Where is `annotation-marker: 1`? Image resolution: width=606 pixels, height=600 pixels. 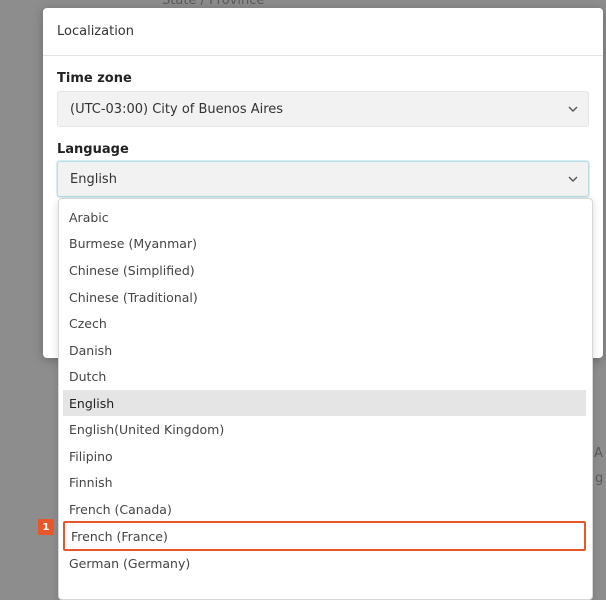 annotation-marker: 1 is located at coordinates (46, 527).